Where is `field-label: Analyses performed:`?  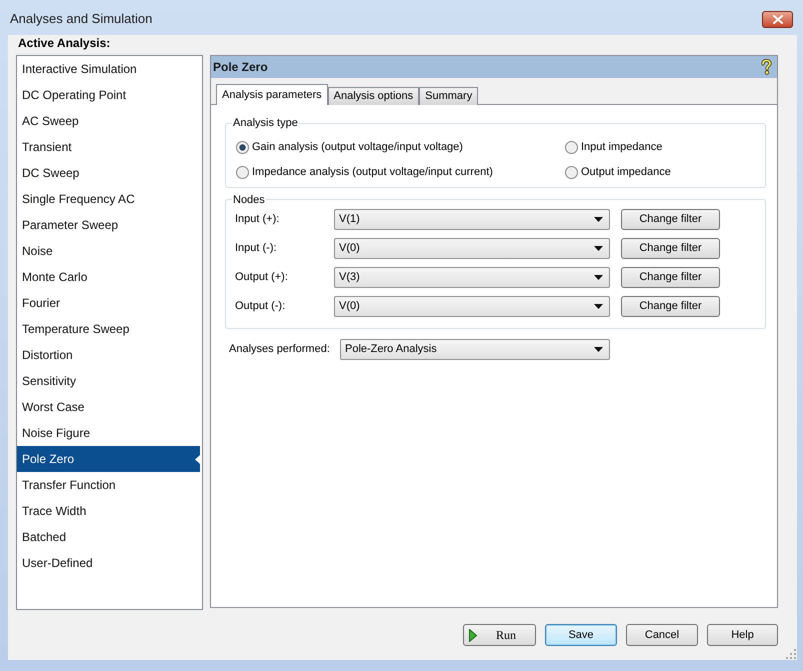 field-label: Analyses performed: is located at coordinates (280, 350).